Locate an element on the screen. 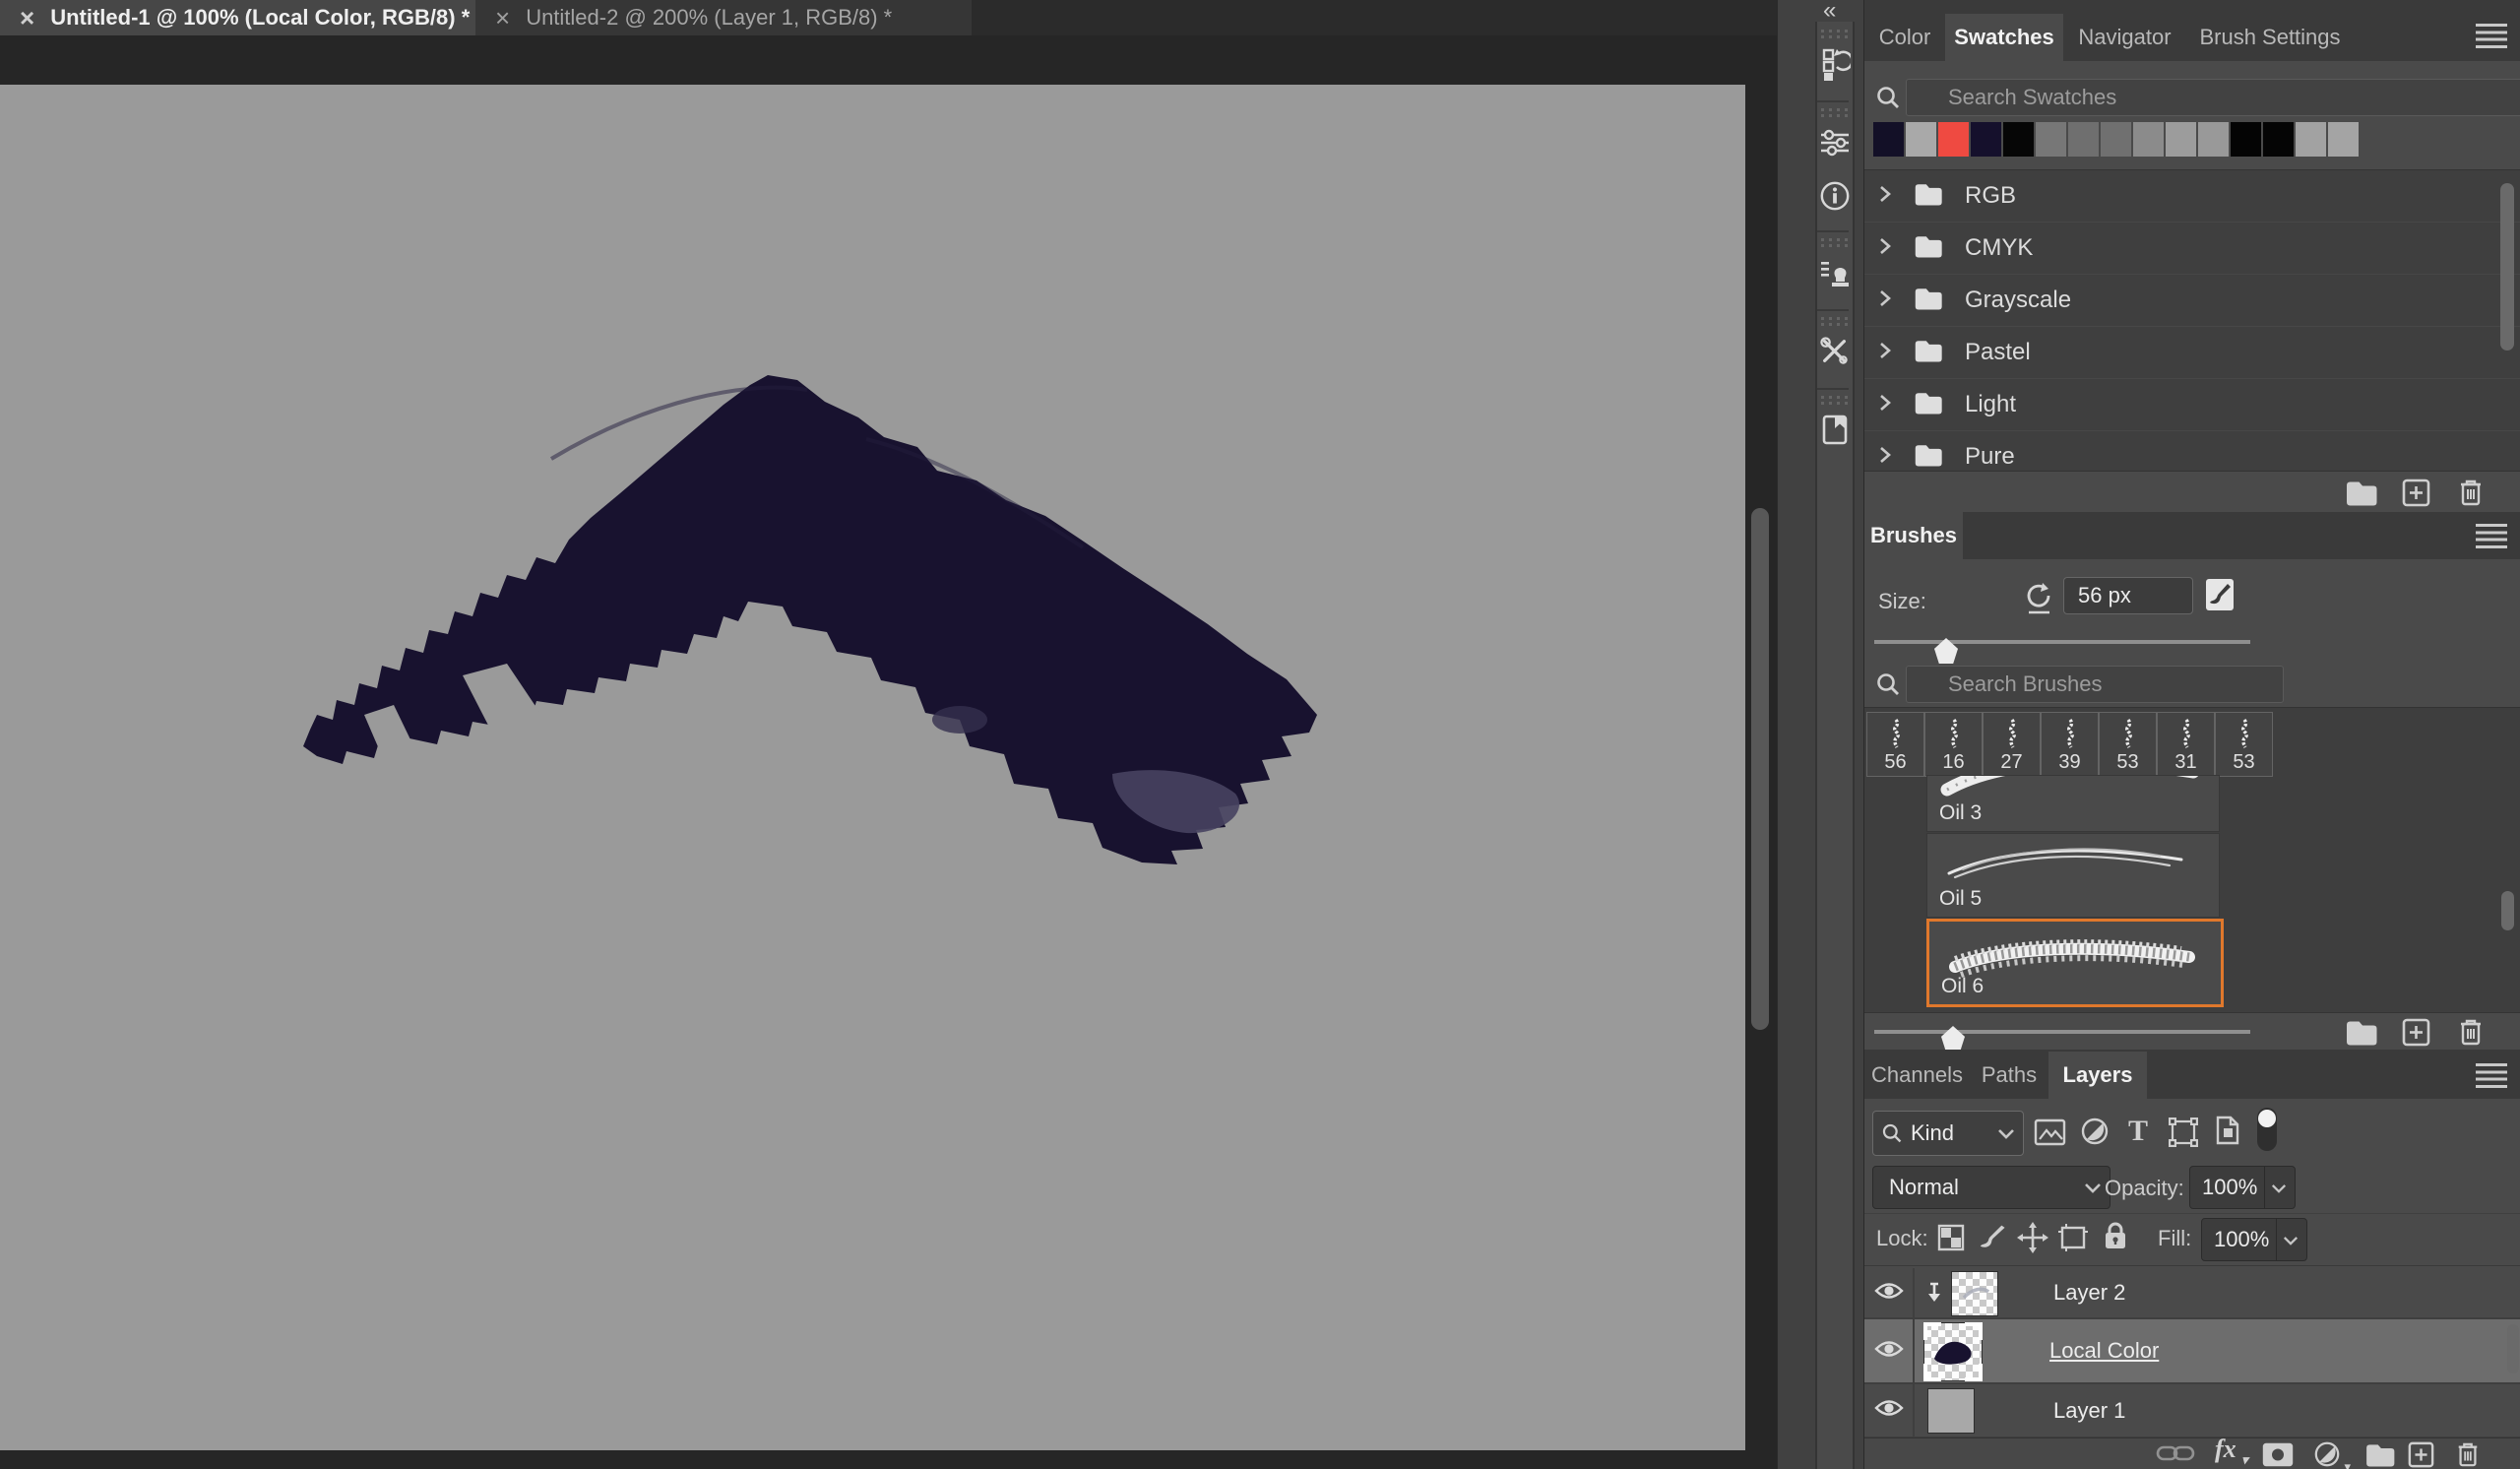  tab-brush-settings: Brush Settings is located at coordinates (2270, 37).